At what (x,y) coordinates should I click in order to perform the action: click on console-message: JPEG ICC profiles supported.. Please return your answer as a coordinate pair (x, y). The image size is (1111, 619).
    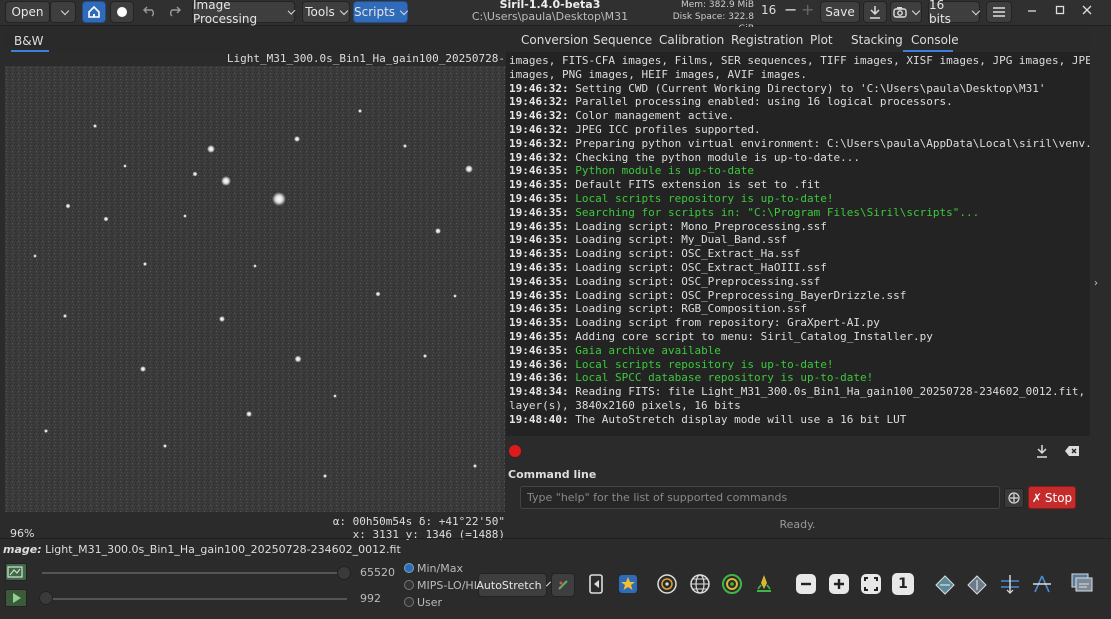
    Looking at the image, I should click on (668, 129).